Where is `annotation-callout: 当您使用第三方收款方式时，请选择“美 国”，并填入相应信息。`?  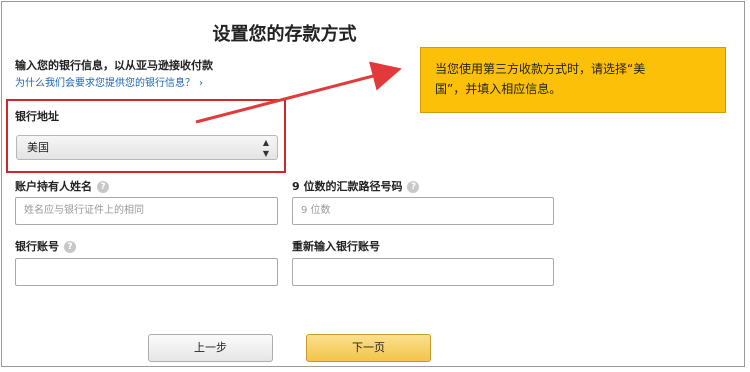
annotation-callout: 当您使用第三方收款方式时，请选择“美 国”，并填入相应信息。 is located at coordinates (573, 80).